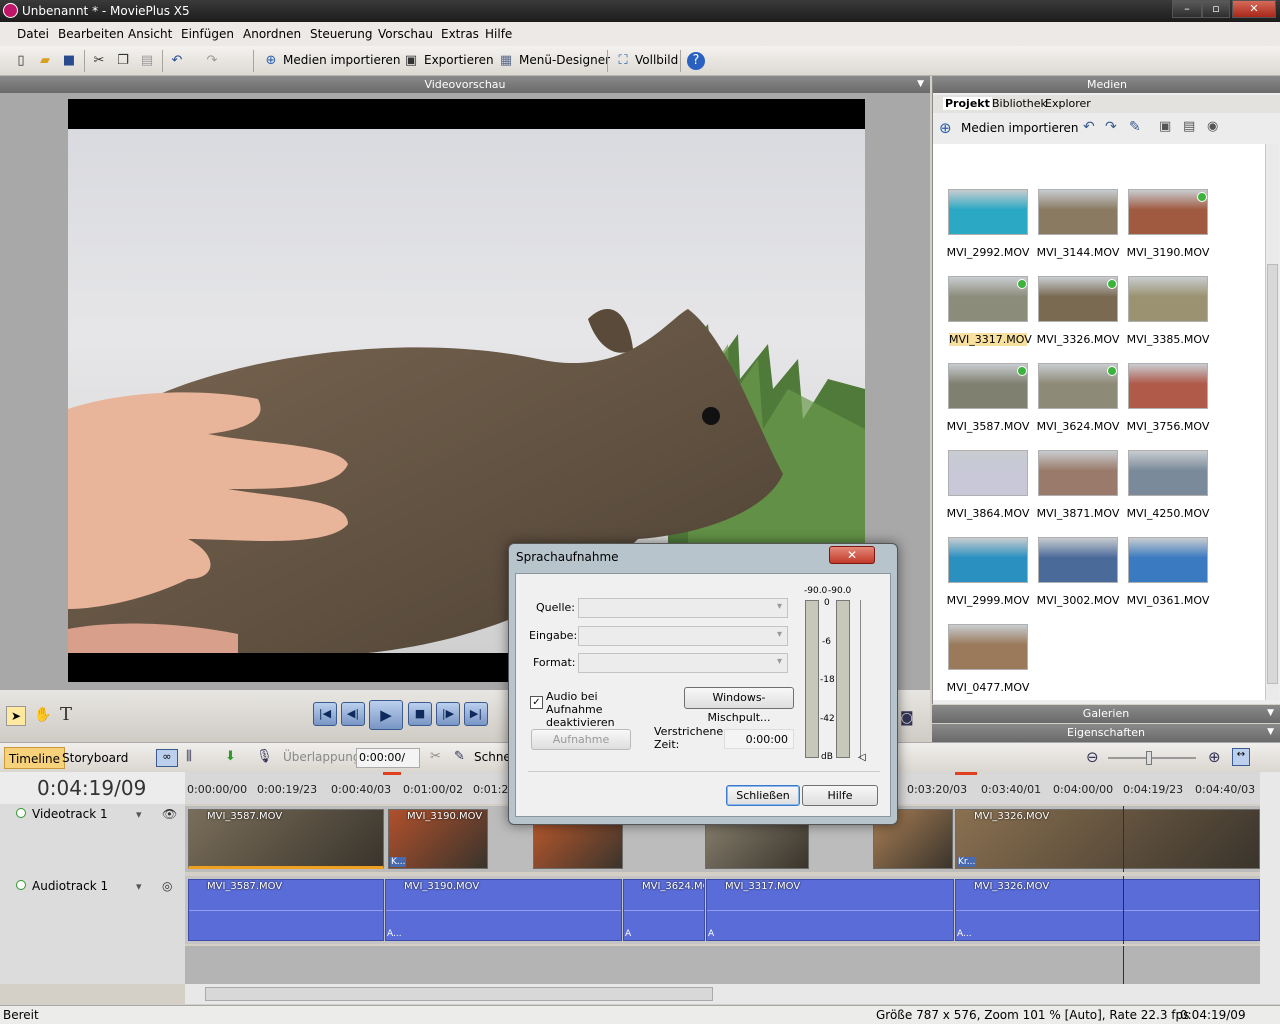  I want to click on link-icon: ∞, so click(167, 758).